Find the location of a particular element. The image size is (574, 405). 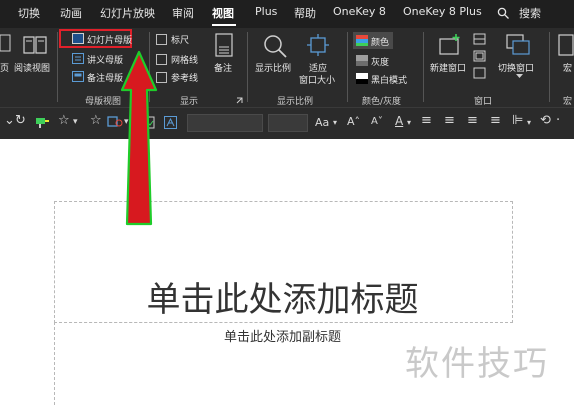

page-view-icon is located at coordinates (6, 44).